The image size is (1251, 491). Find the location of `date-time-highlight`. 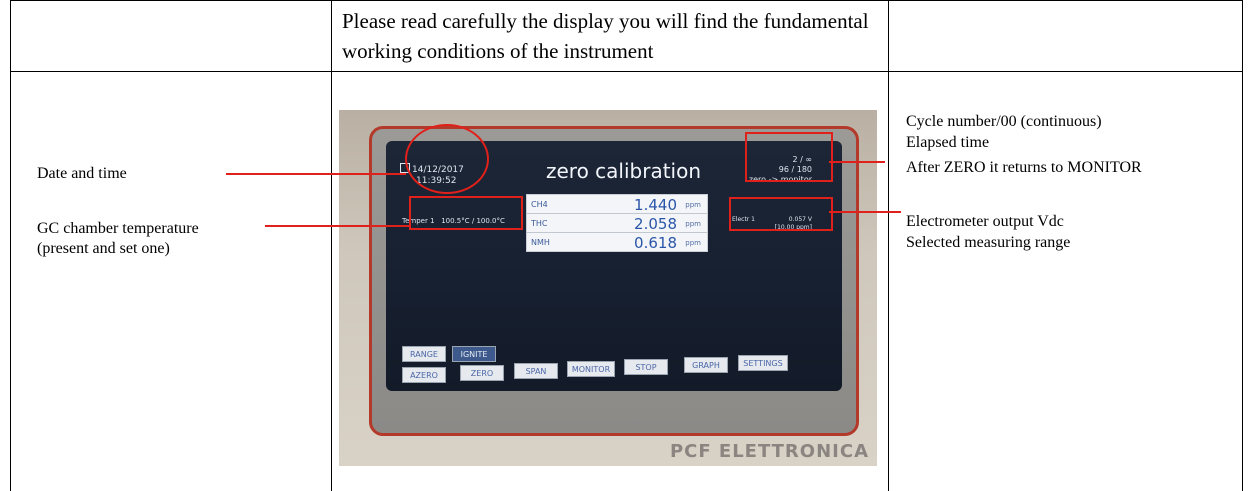

date-time-highlight is located at coordinates (447, 159).